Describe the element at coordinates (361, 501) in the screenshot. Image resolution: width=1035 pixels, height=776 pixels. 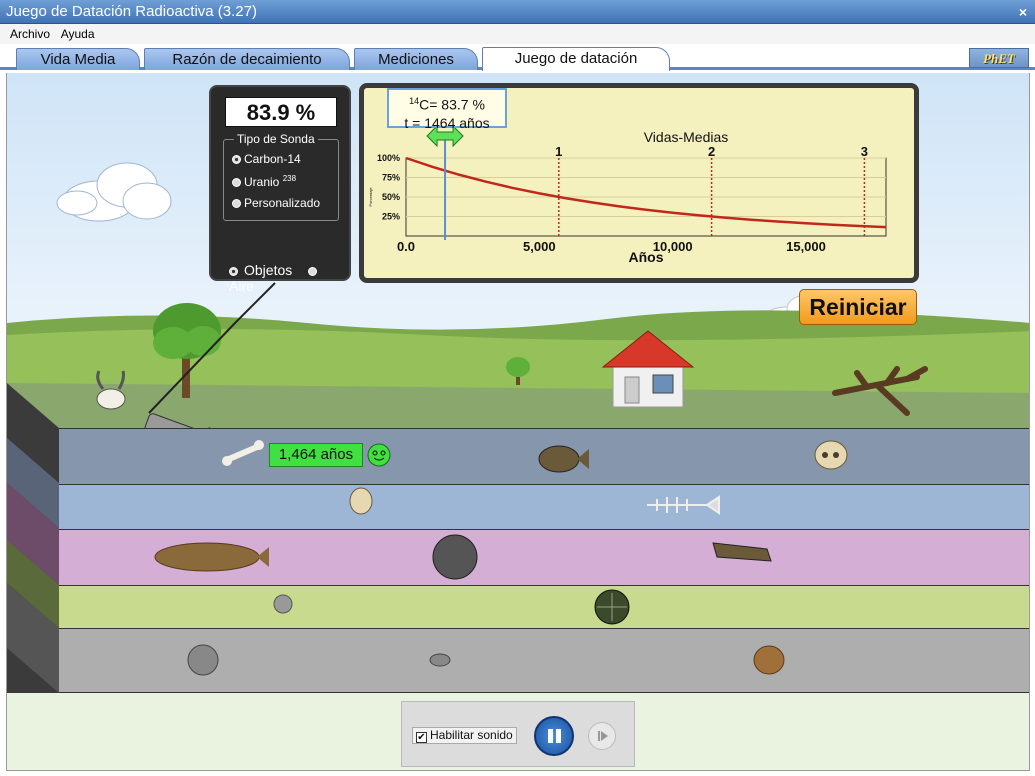
I see `small-skull-icon` at that location.